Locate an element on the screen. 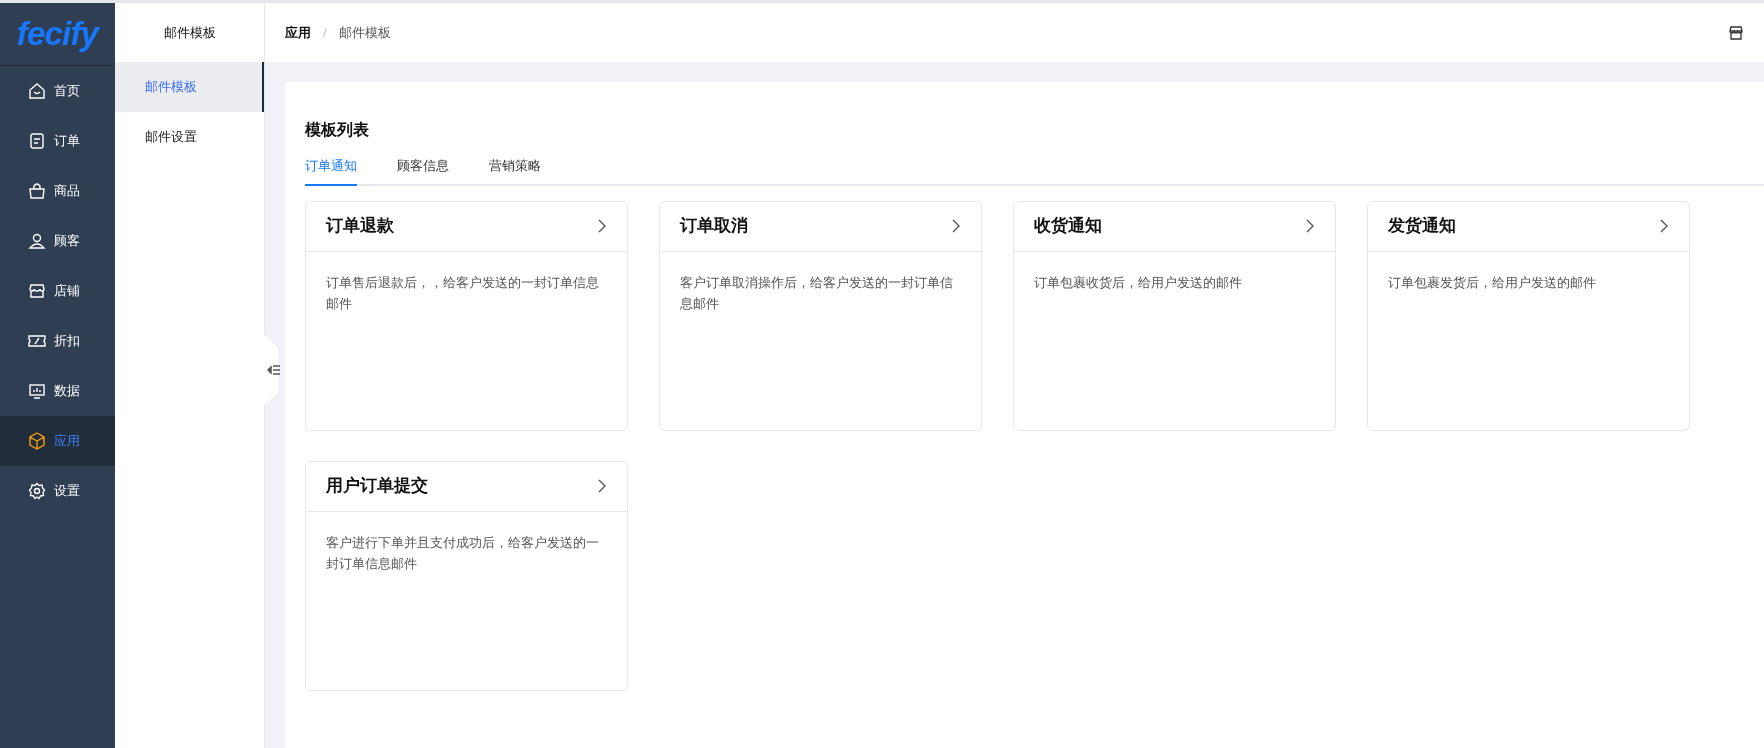 This screenshot has height=748, width=1764. nav-item: 设置 is located at coordinates (57, 491).